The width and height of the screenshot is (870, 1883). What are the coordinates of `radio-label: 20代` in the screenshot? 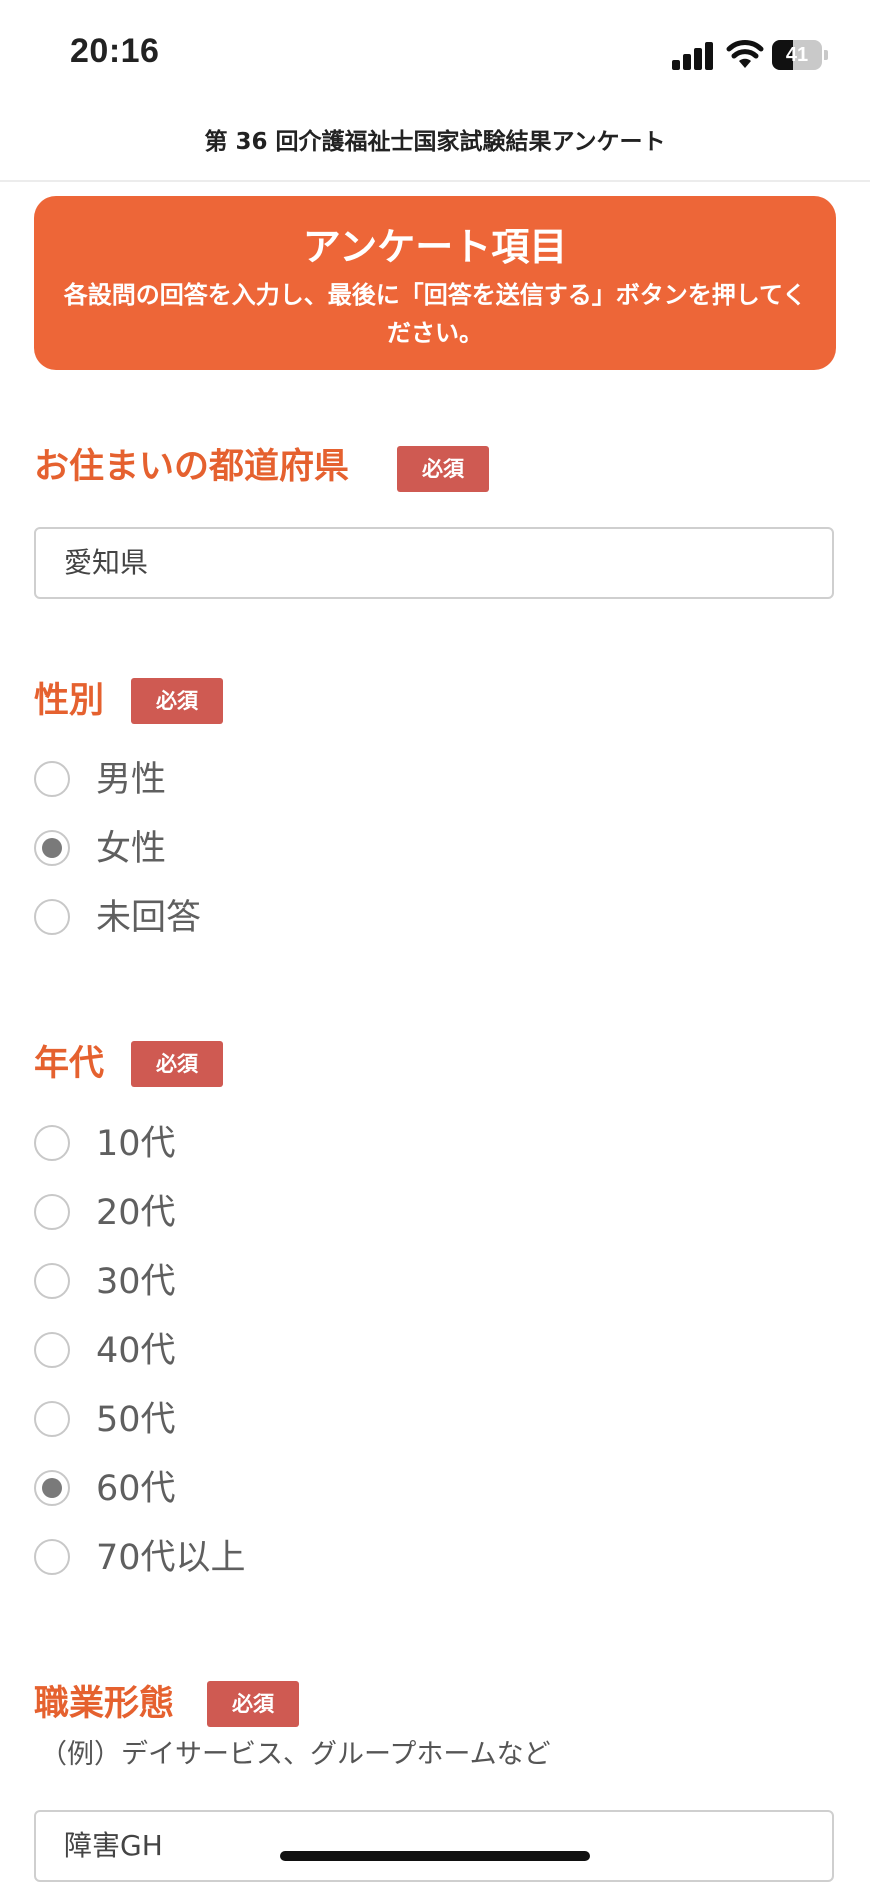 It's located at (136, 1213).